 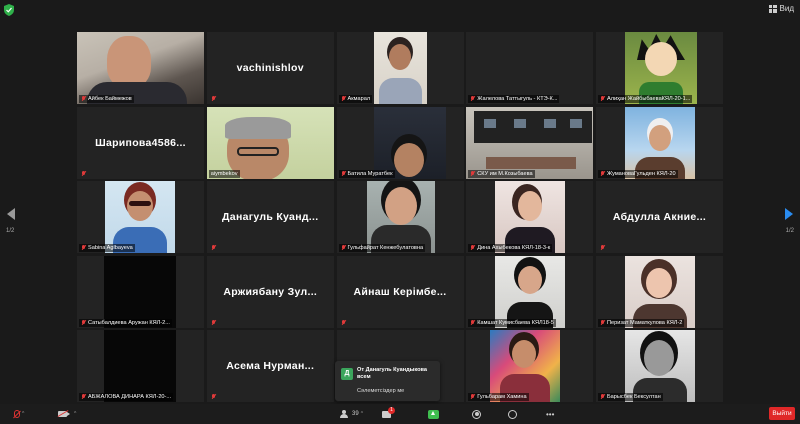 What do you see at coordinates (515, 322) in the screenshot?
I see `participant-name: Камшат Кумисбаева КЯЛ18-5` at bounding box center [515, 322].